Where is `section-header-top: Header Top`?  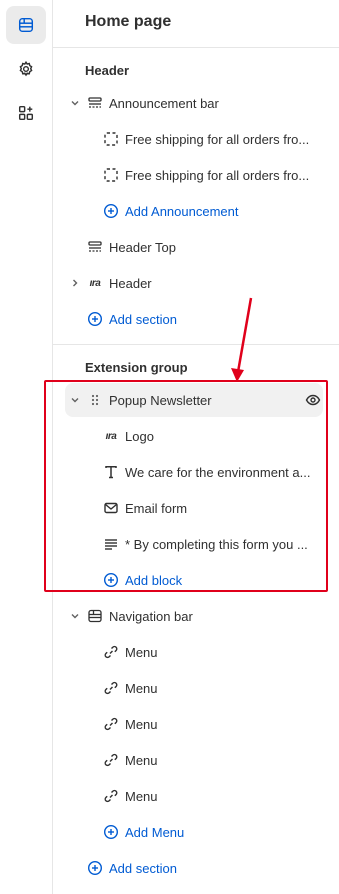
section-header-top: Header Top is located at coordinates (196, 247).